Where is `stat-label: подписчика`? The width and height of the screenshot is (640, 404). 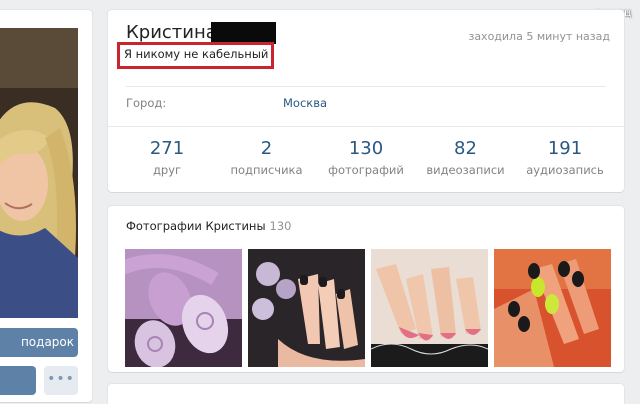
stat-label: подписчика is located at coordinates (266, 170).